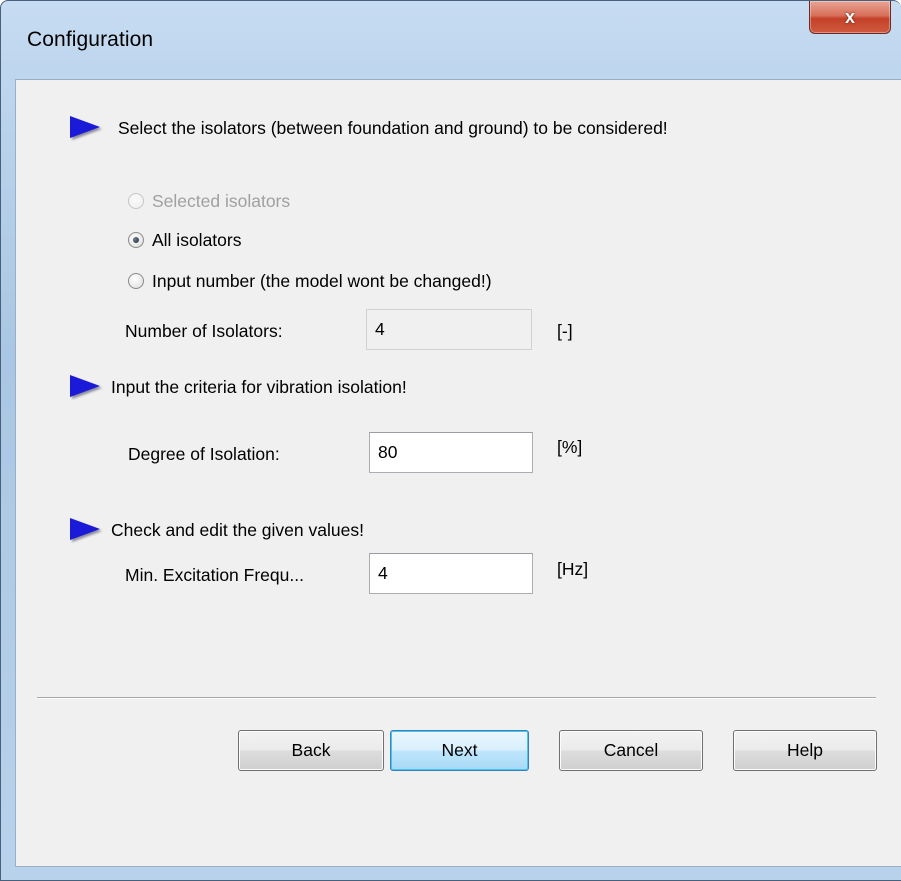 The height and width of the screenshot is (881, 901). I want to click on close-button: x, so click(850, 17).